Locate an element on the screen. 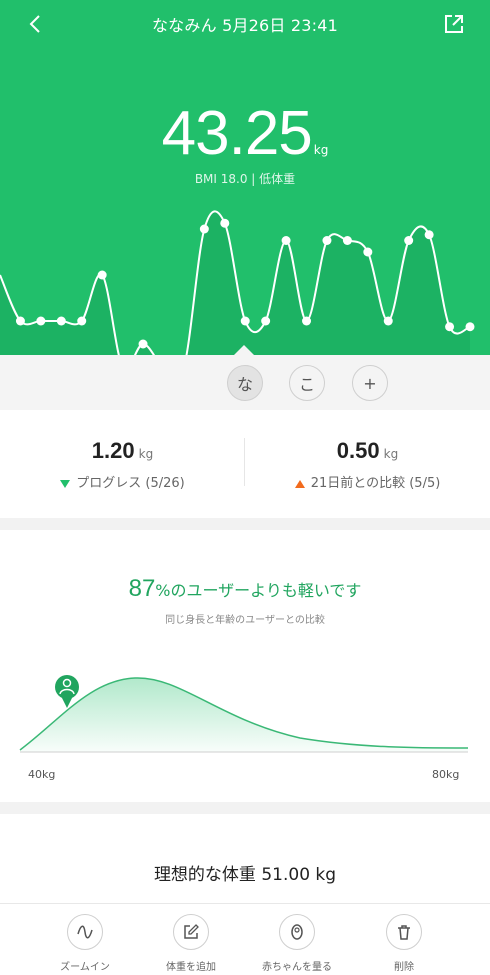 Image resolution: width=490 pixels, height=975 pixels. add-weight-button: 体重を追加 is located at coordinates (191, 943).